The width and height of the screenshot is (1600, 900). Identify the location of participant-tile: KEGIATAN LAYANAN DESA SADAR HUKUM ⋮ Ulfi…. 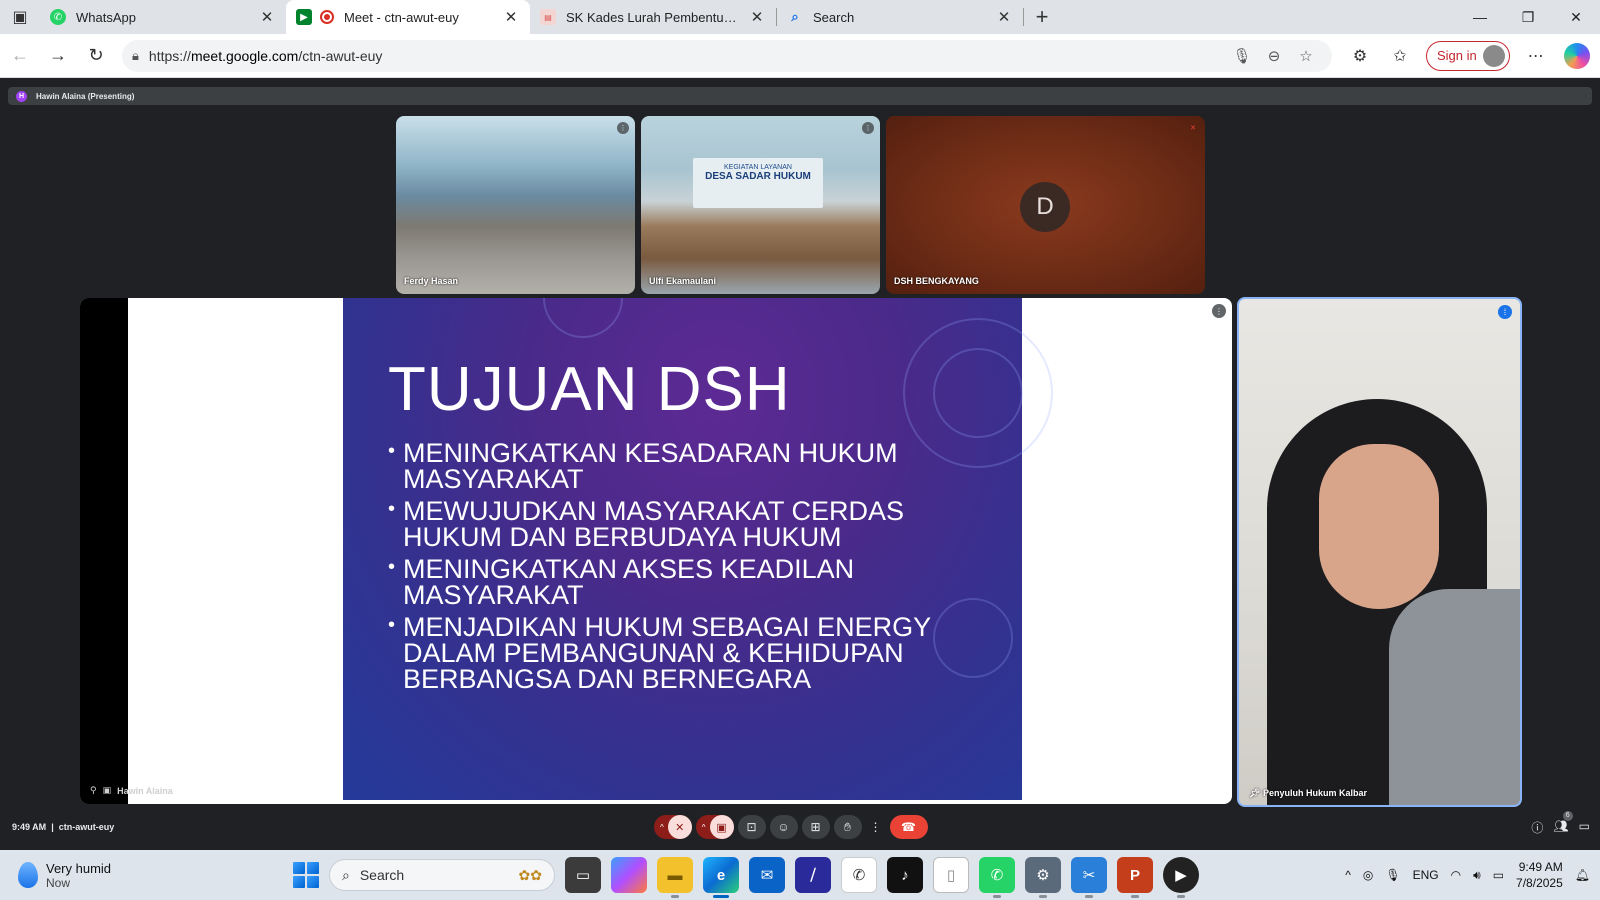
(760, 205).